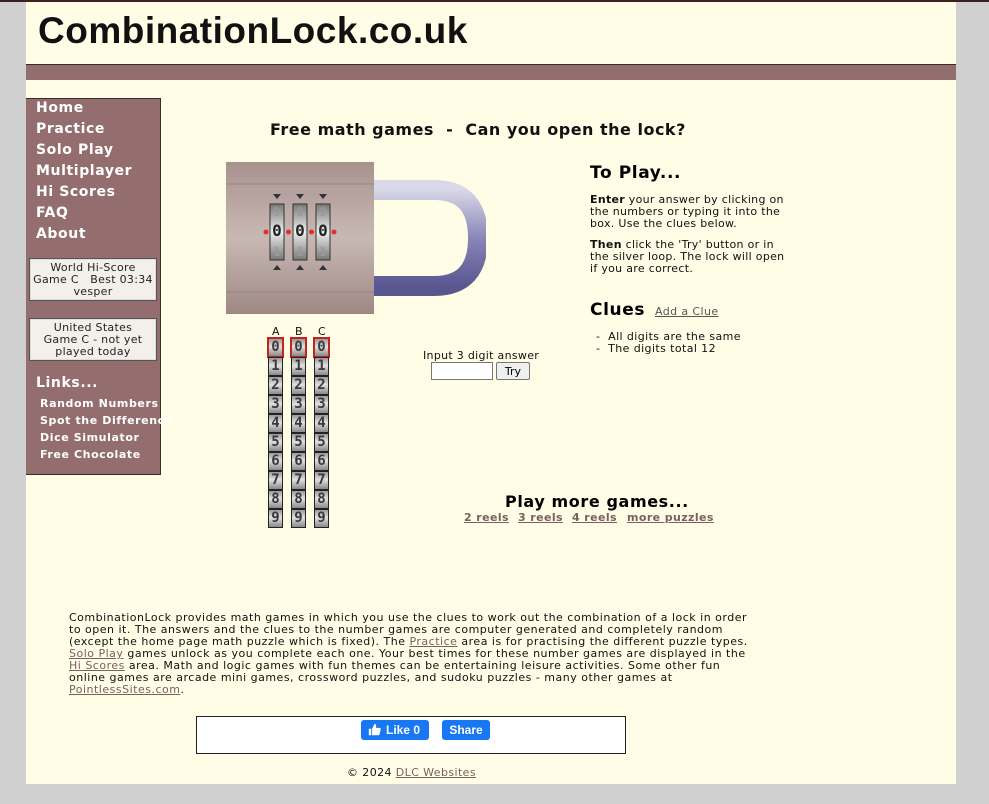 The image size is (989, 804). What do you see at coordinates (76, 192) in the screenshot?
I see `nav-hi-scores: Hi Scores` at bounding box center [76, 192].